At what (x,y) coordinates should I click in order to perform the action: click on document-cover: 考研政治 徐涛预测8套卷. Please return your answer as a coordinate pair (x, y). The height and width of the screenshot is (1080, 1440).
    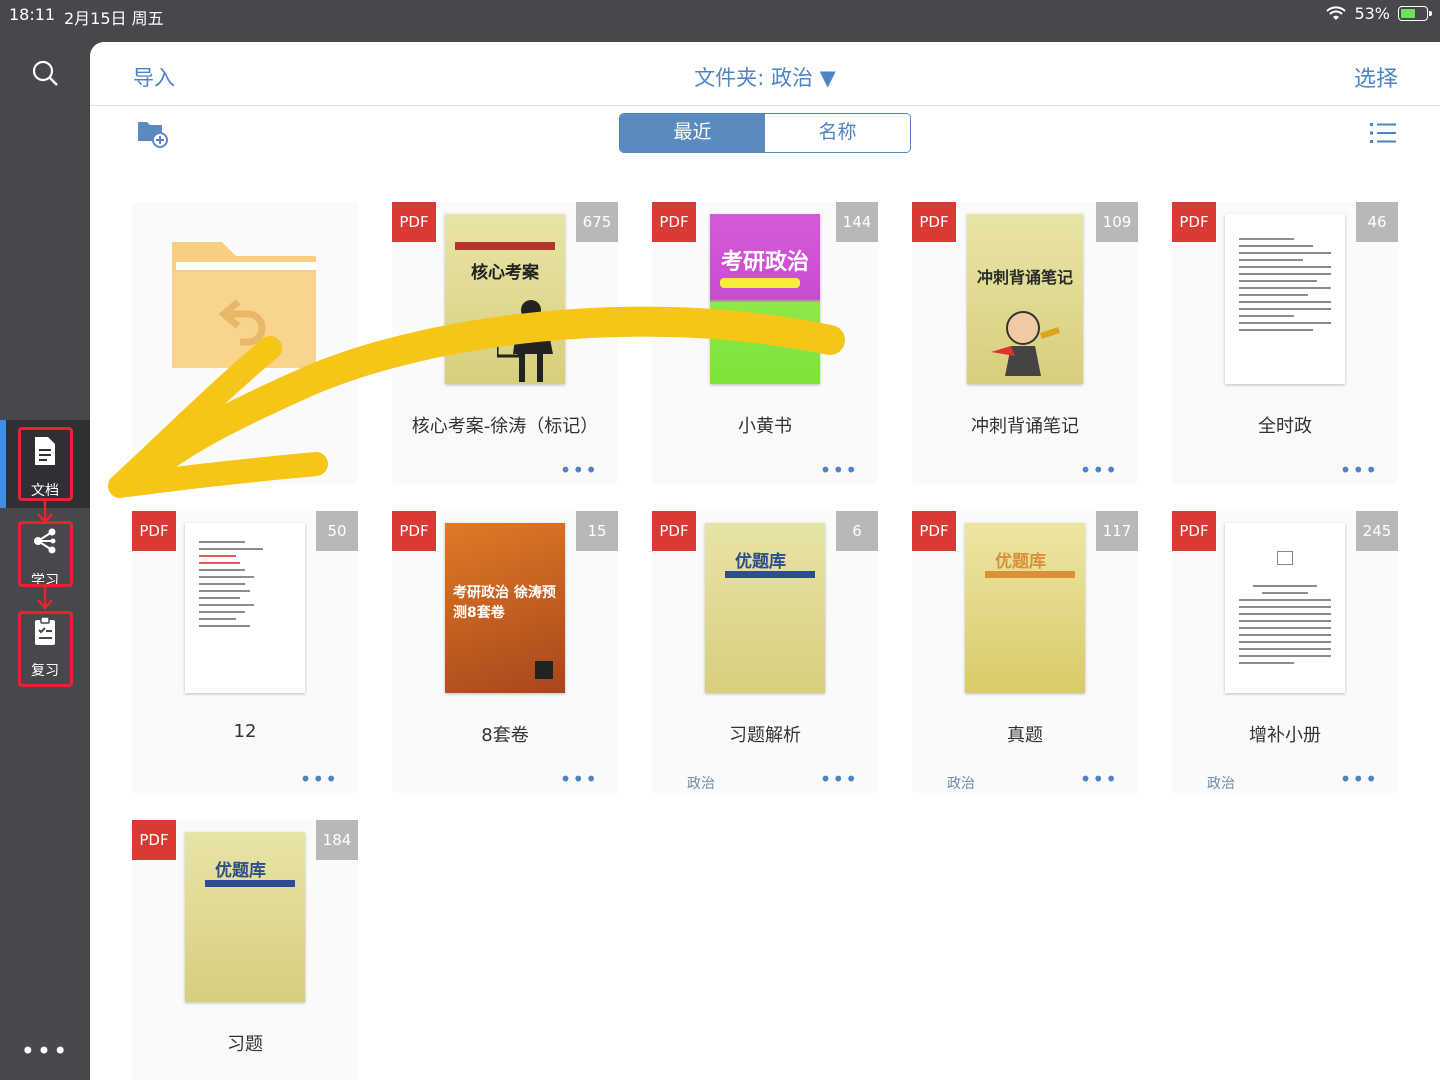
    Looking at the image, I should click on (505, 608).